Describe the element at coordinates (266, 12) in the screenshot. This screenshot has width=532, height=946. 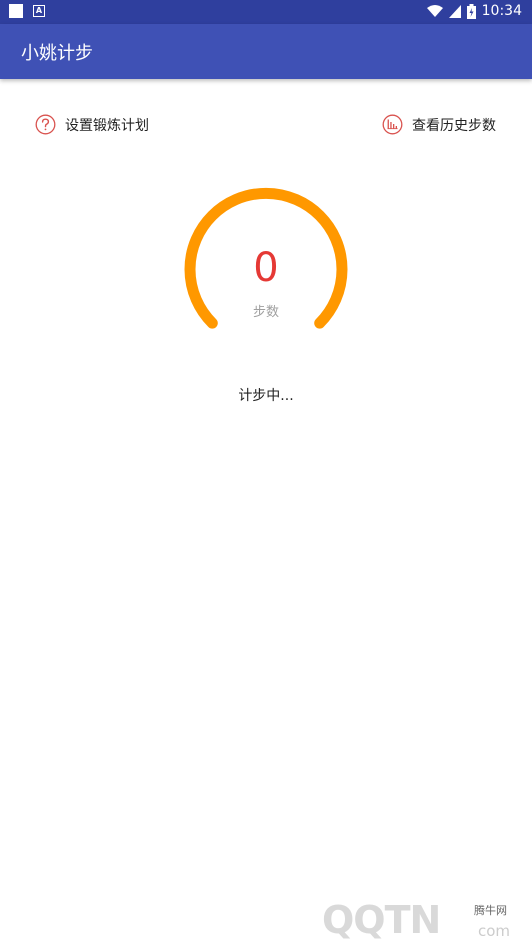
I see `status-bar: A 10:34` at that location.